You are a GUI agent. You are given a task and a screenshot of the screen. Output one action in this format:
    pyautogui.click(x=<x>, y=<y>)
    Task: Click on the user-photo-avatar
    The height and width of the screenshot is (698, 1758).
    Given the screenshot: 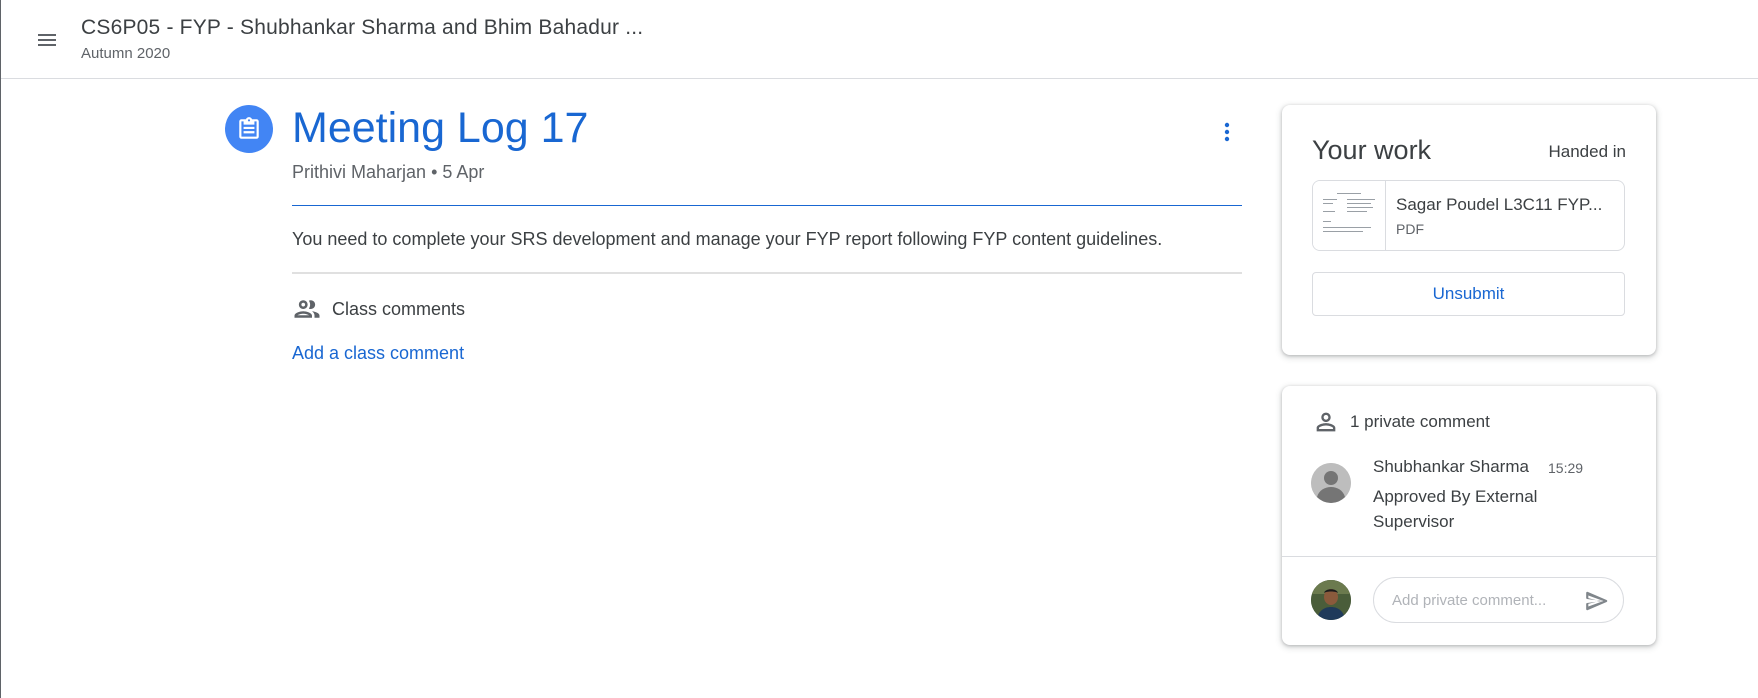 What is the action you would take?
    pyautogui.click(x=1331, y=600)
    